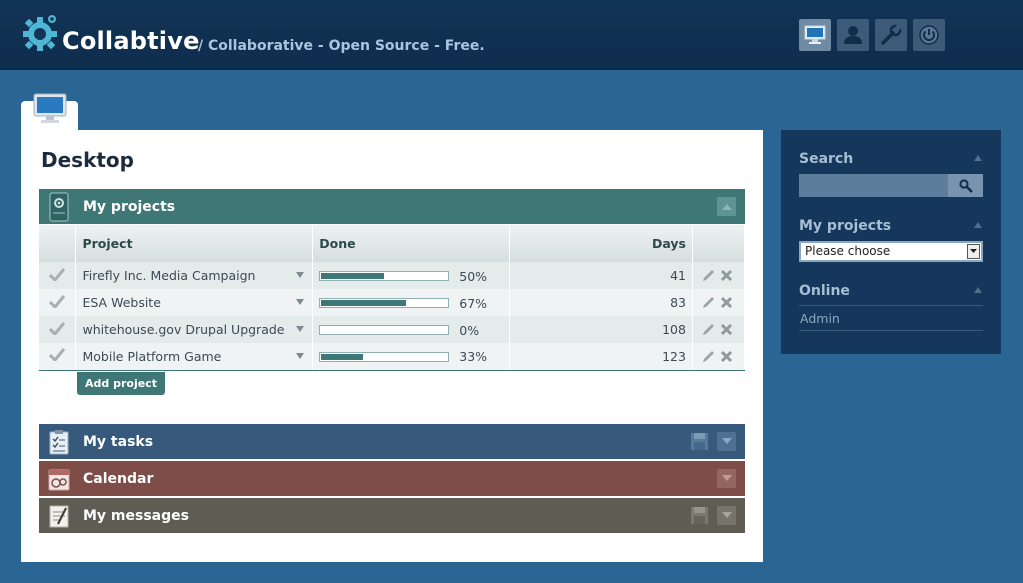 This screenshot has height=583, width=1023. Describe the element at coordinates (601, 243) in the screenshot. I see `column-header-days: Days` at that location.